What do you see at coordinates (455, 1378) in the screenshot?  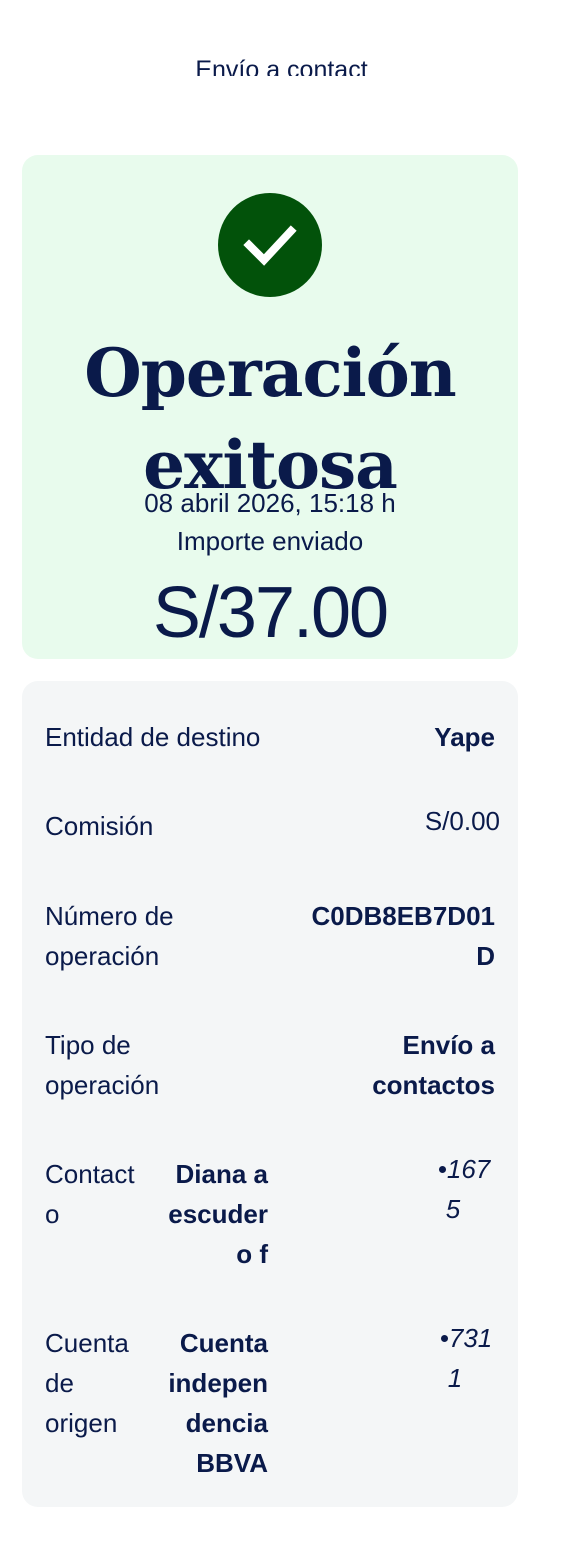 I see `origin-account-suffix-line2: 1` at bounding box center [455, 1378].